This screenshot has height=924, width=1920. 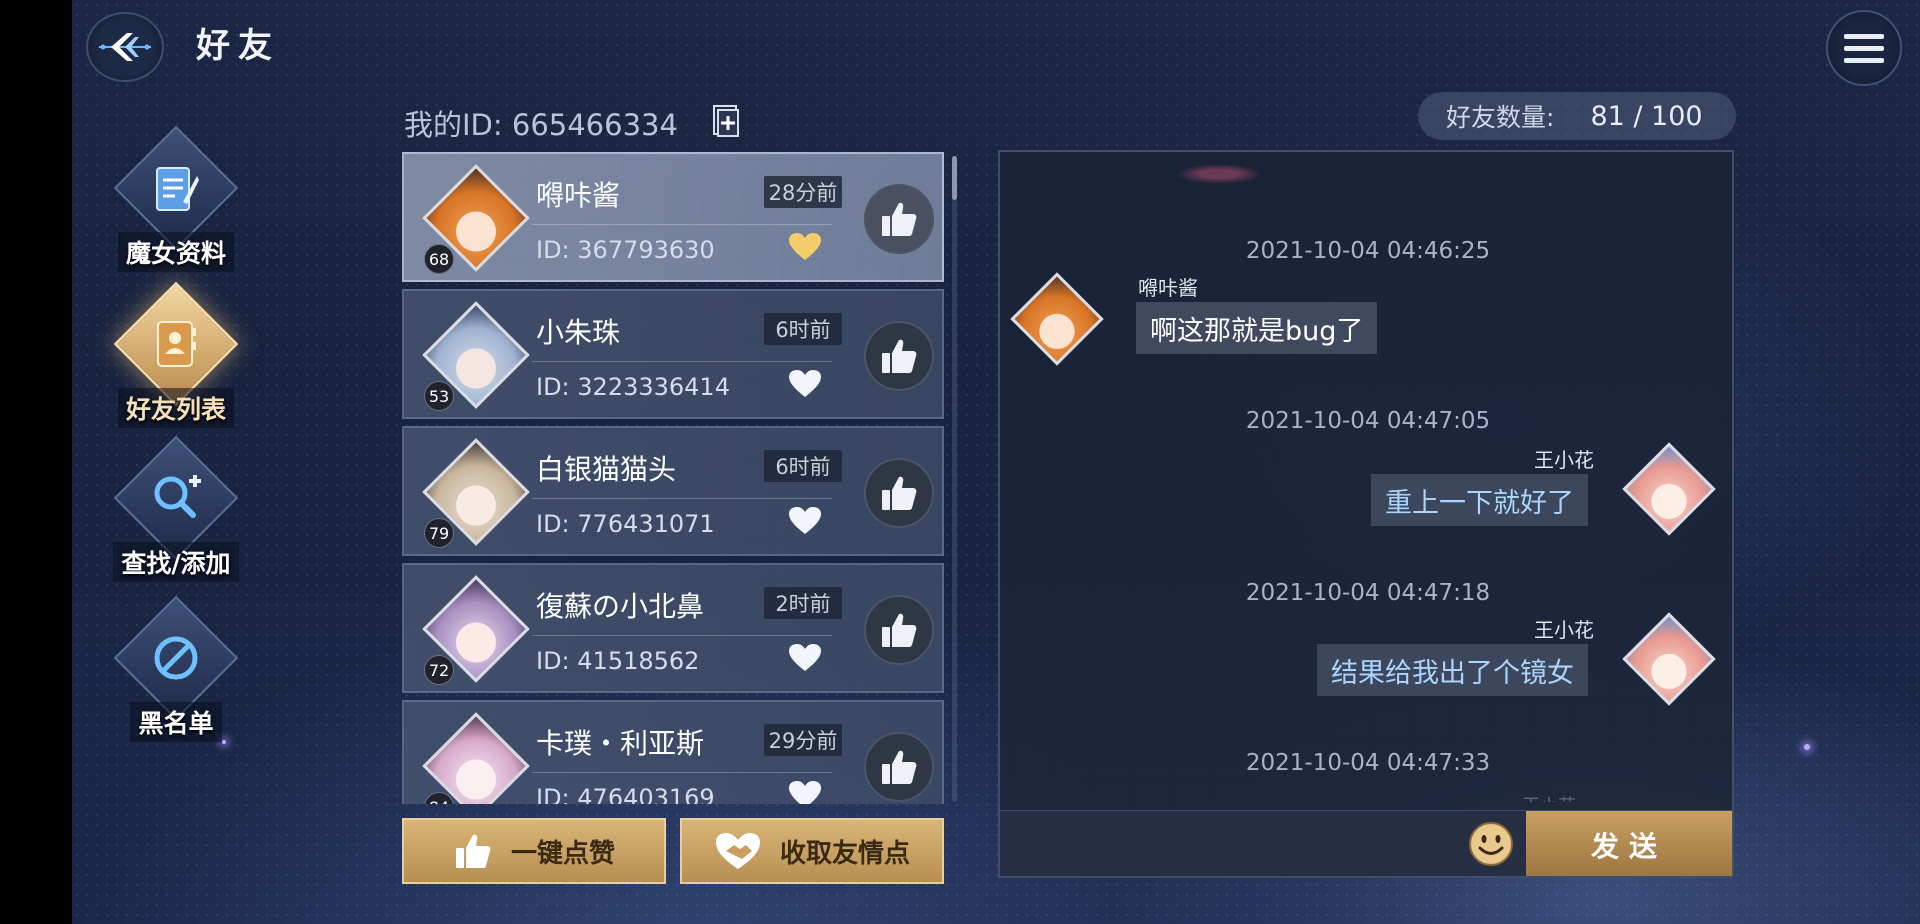 I want to click on copy-icon, so click(x=726, y=121).